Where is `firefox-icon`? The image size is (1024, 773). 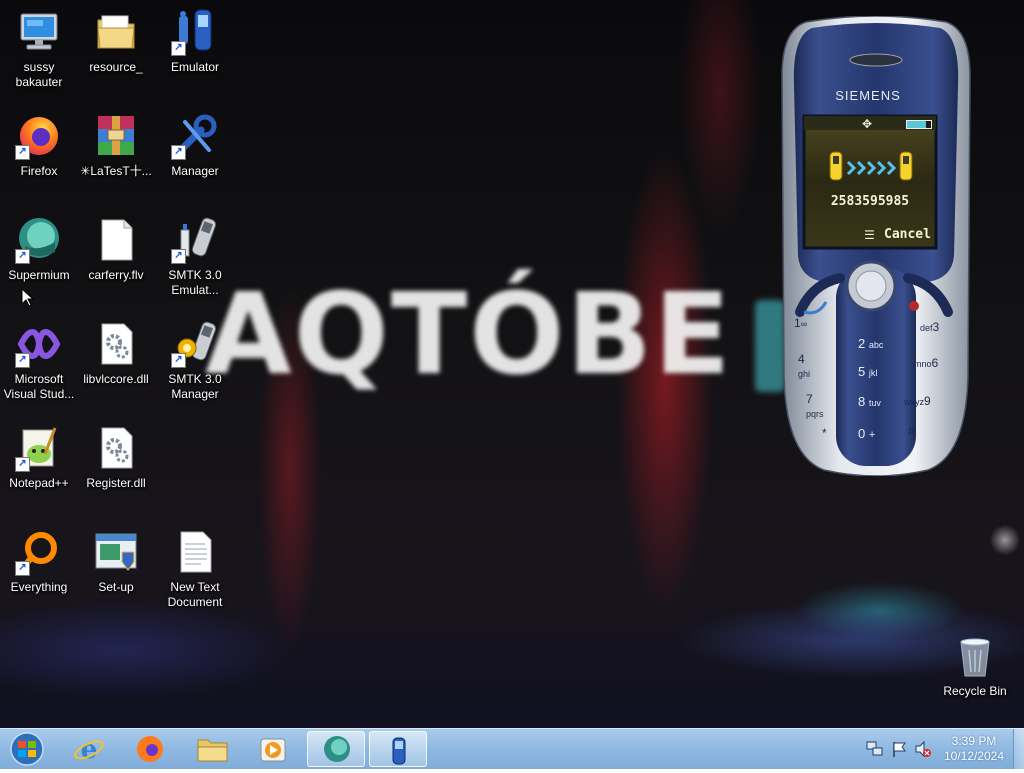 firefox-icon is located at coordinates (150, 749).